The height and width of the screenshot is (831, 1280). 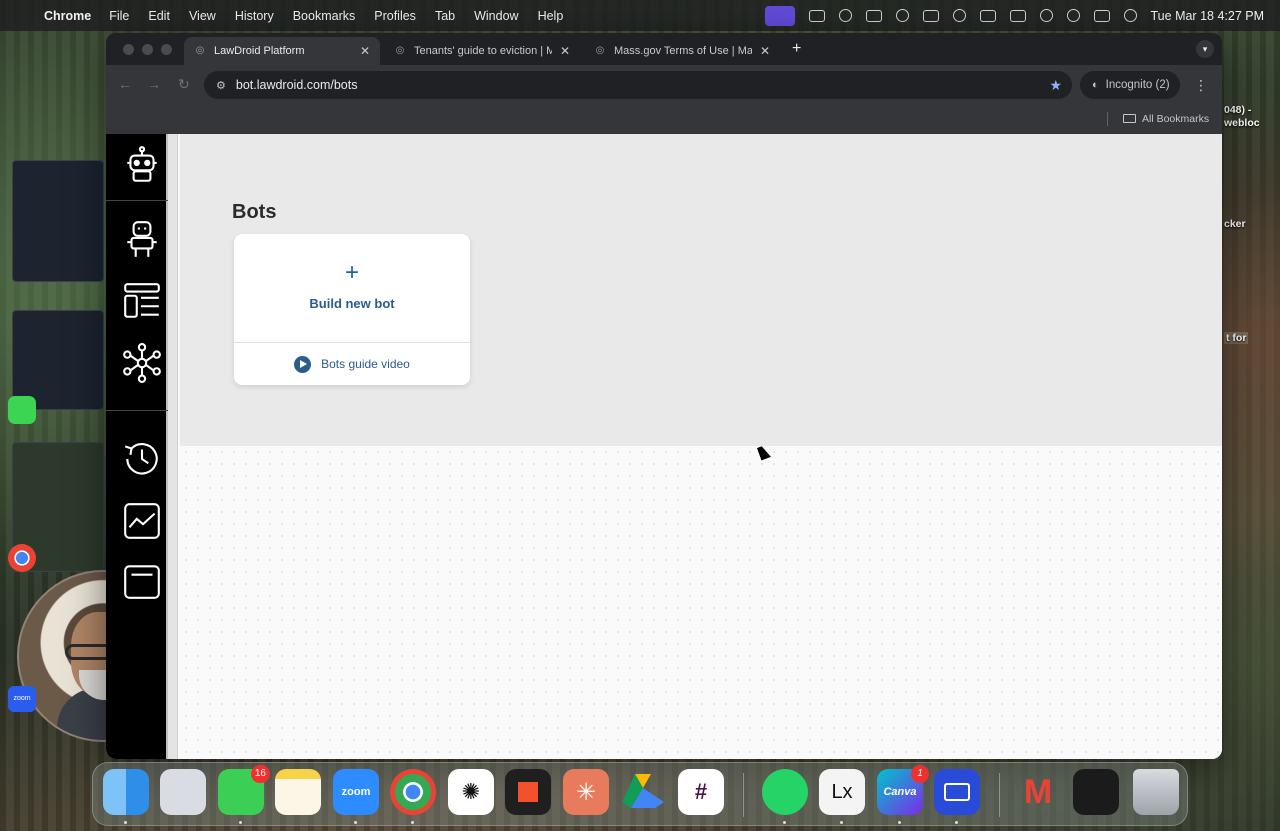 What do you see at coordinates (1205, 49) in the screenshot?
I see `tab-search-icon: ▾` at bounding box center [1205, 49].